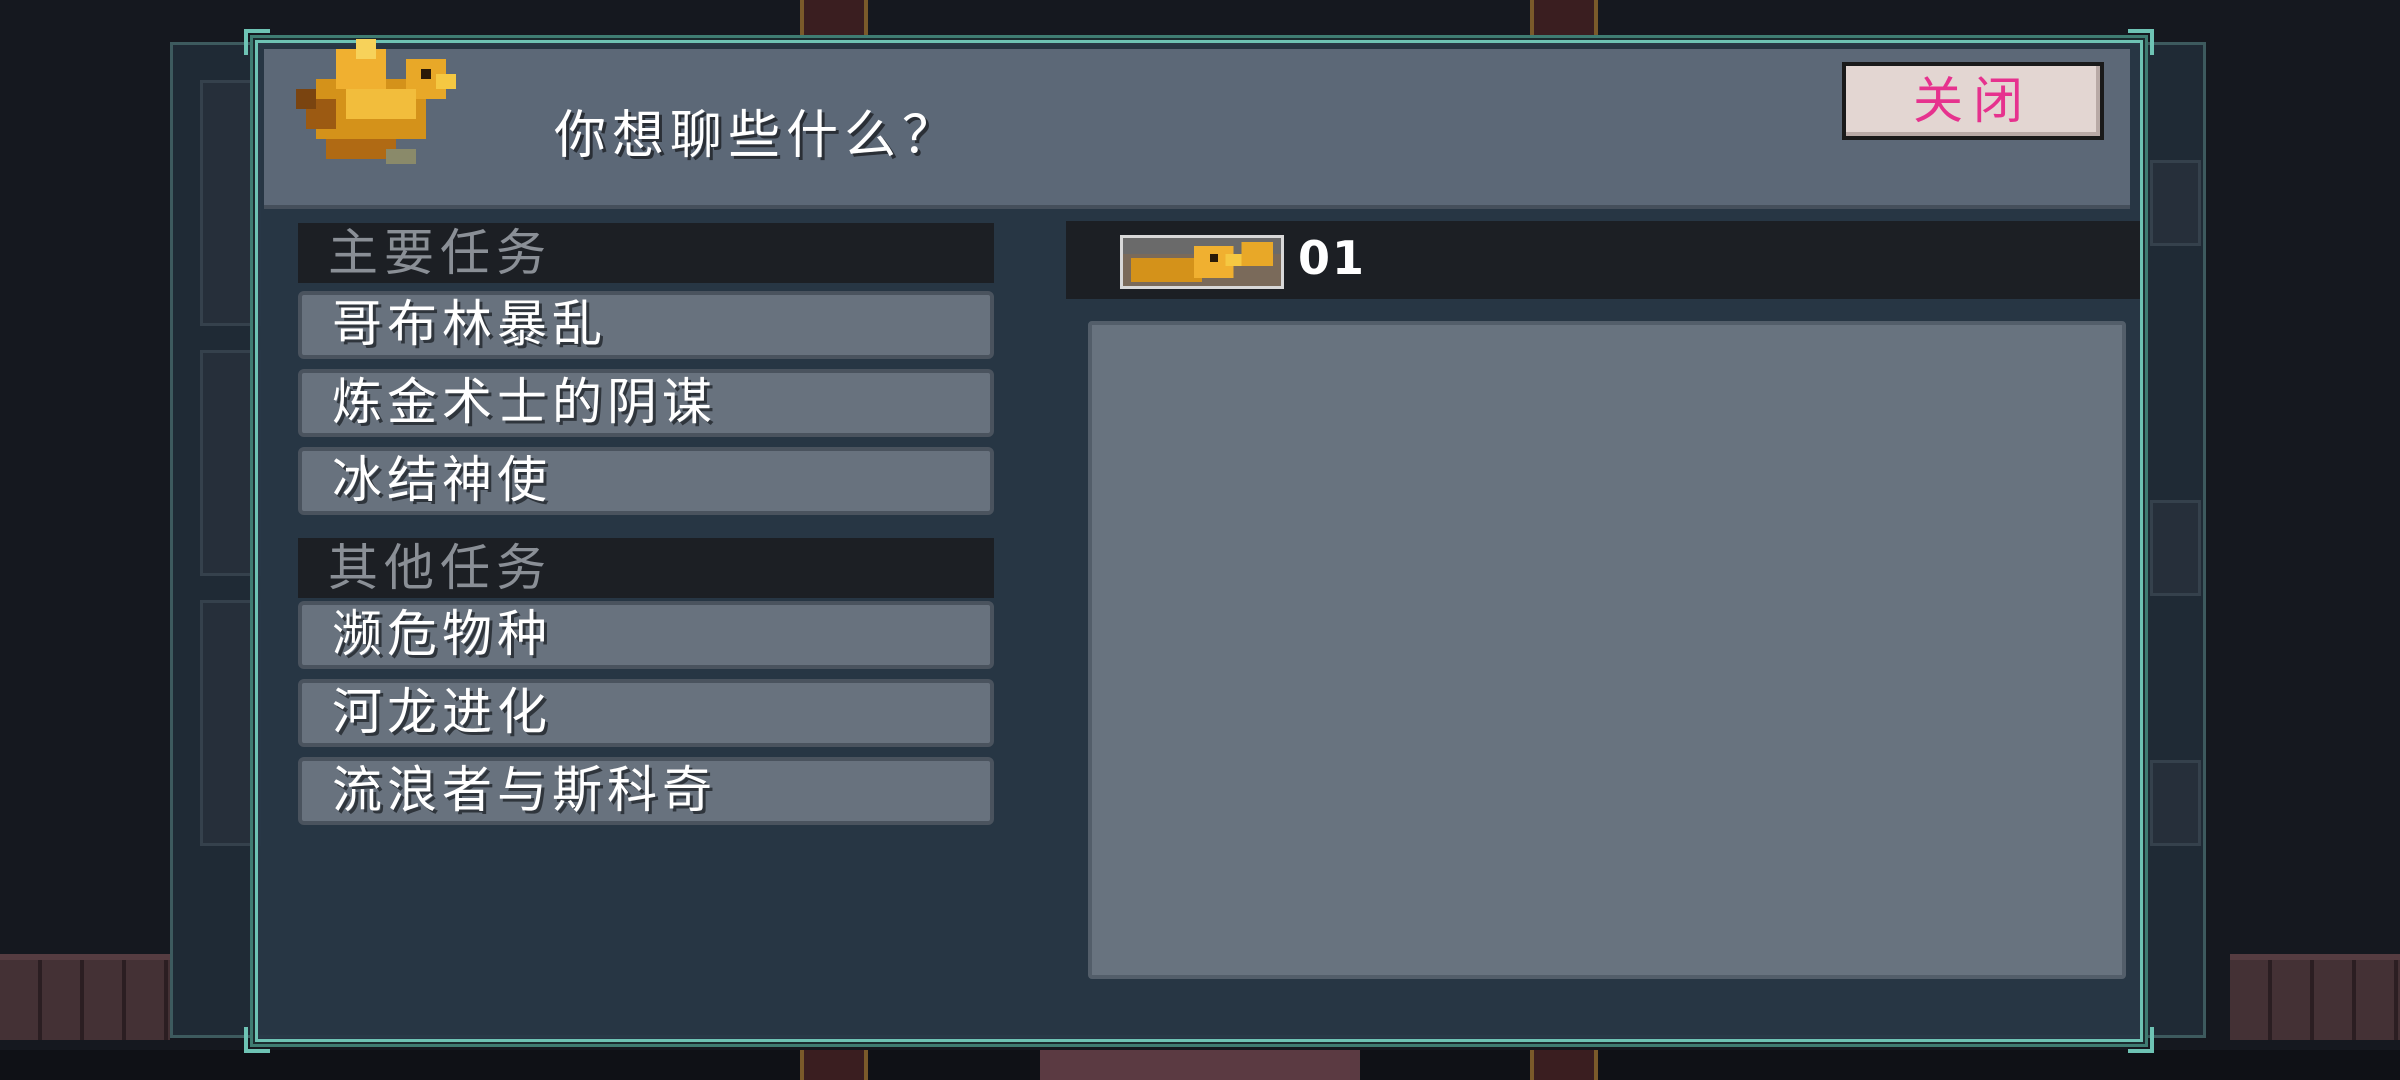  What do you see at coordinates (646, 253) in the screenshot?
I see `main-quests-header: 主要任务` at bounding box center [646, 253].